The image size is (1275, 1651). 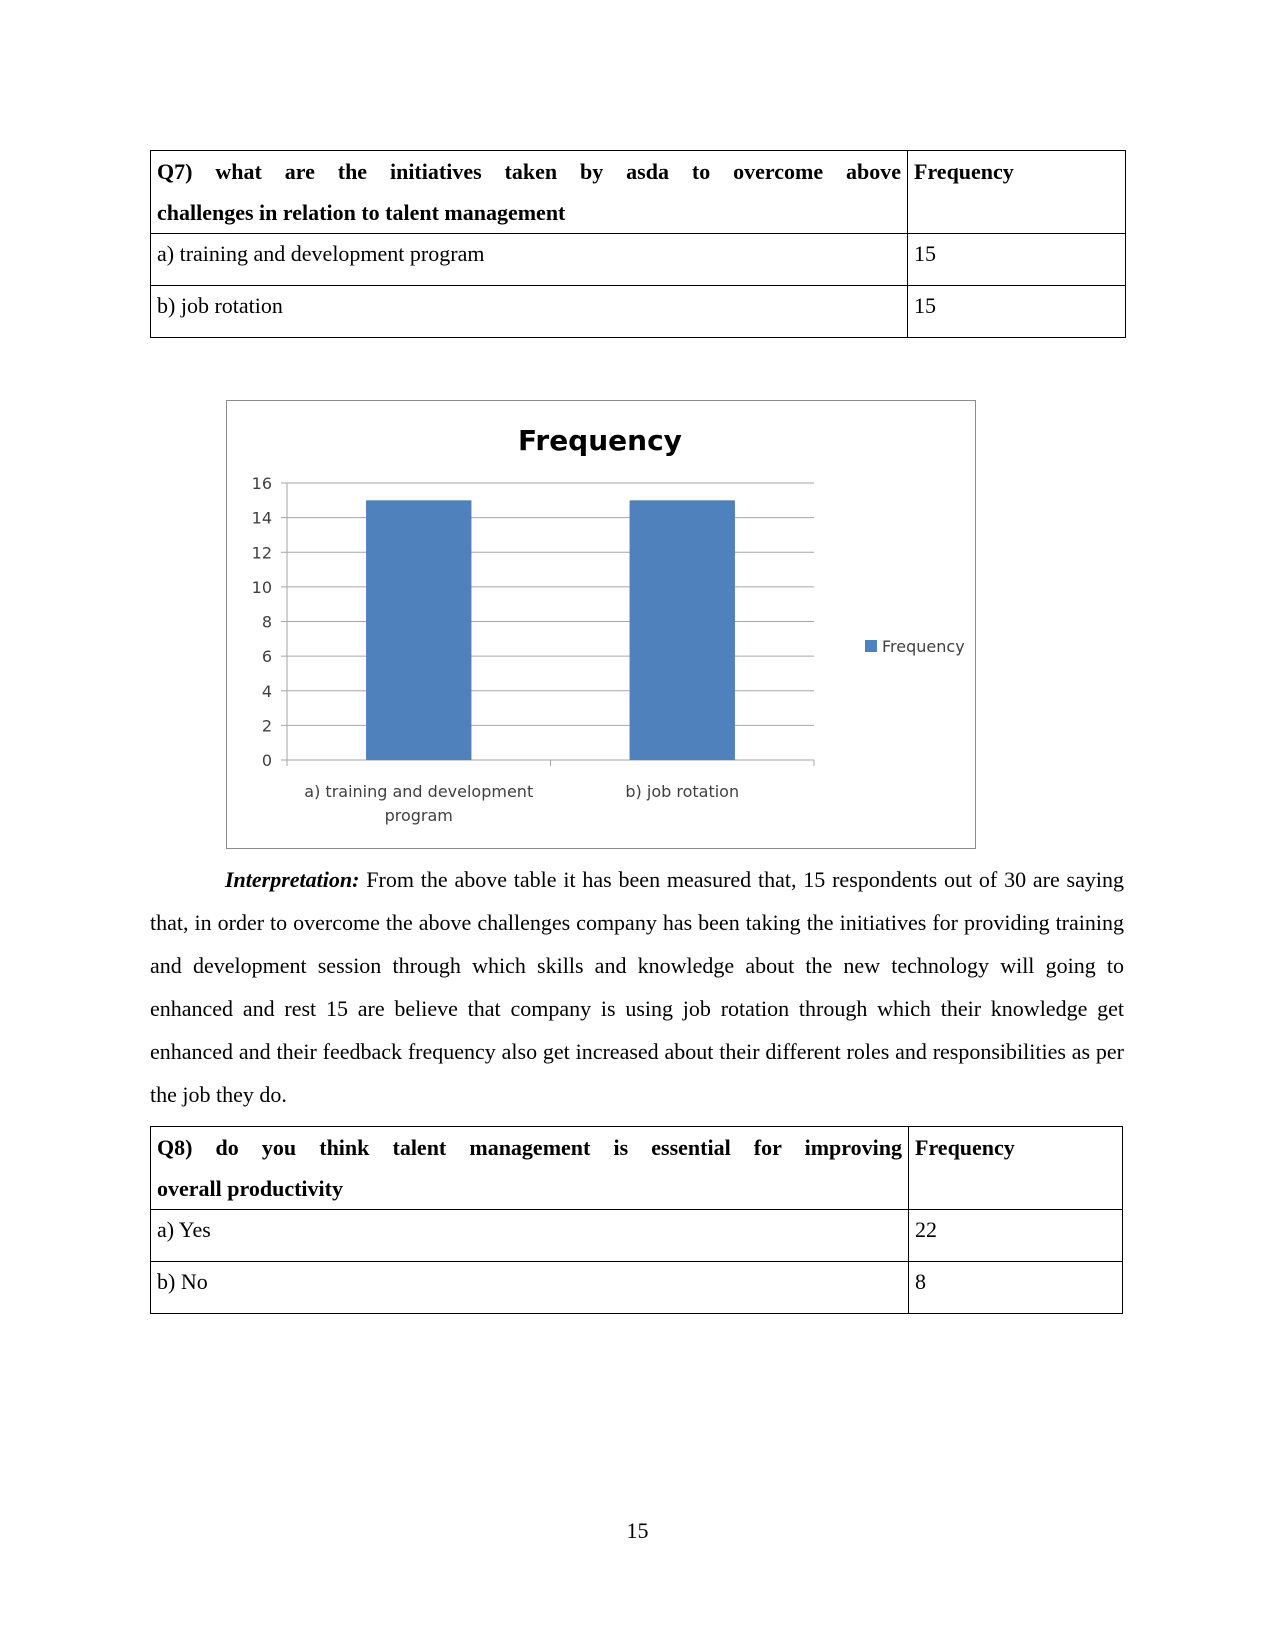 What do you see at coordinates (682, 791) in the screenshot?
I see `x-category-label: b) job rotation` at bounding box center [682, 791].